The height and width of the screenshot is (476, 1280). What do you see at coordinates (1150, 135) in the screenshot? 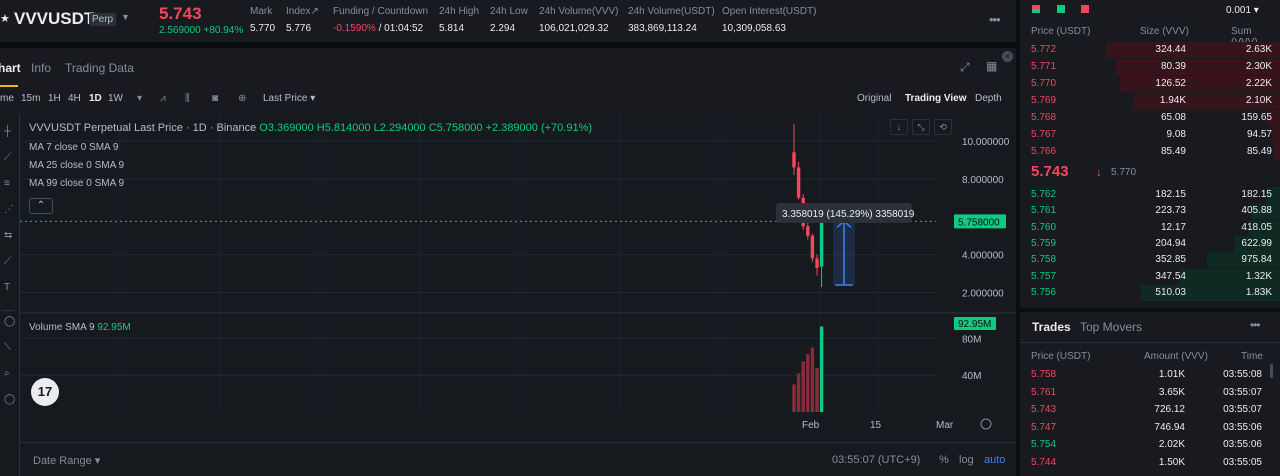
I see `ask-row: 5.767 9.08 94.57` at bounding box center [1150, 135].